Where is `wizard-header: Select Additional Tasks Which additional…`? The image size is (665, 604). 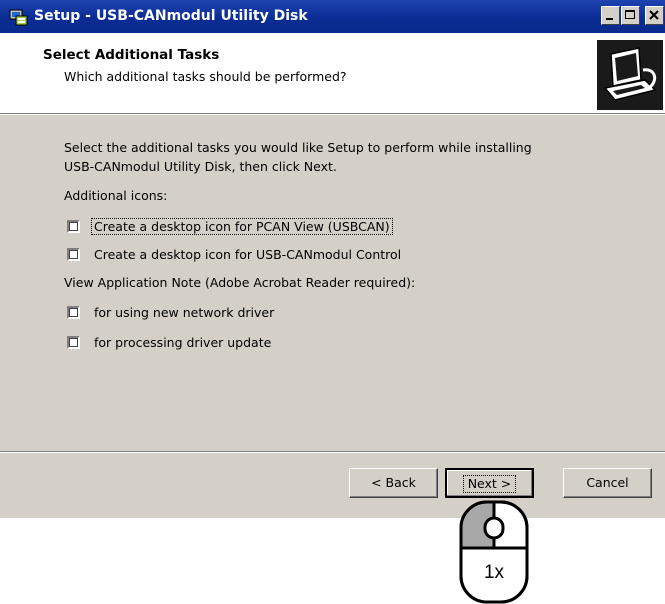 wizard-header: Select Additional Tasks Which additional… is located at coordinates (332, 73).